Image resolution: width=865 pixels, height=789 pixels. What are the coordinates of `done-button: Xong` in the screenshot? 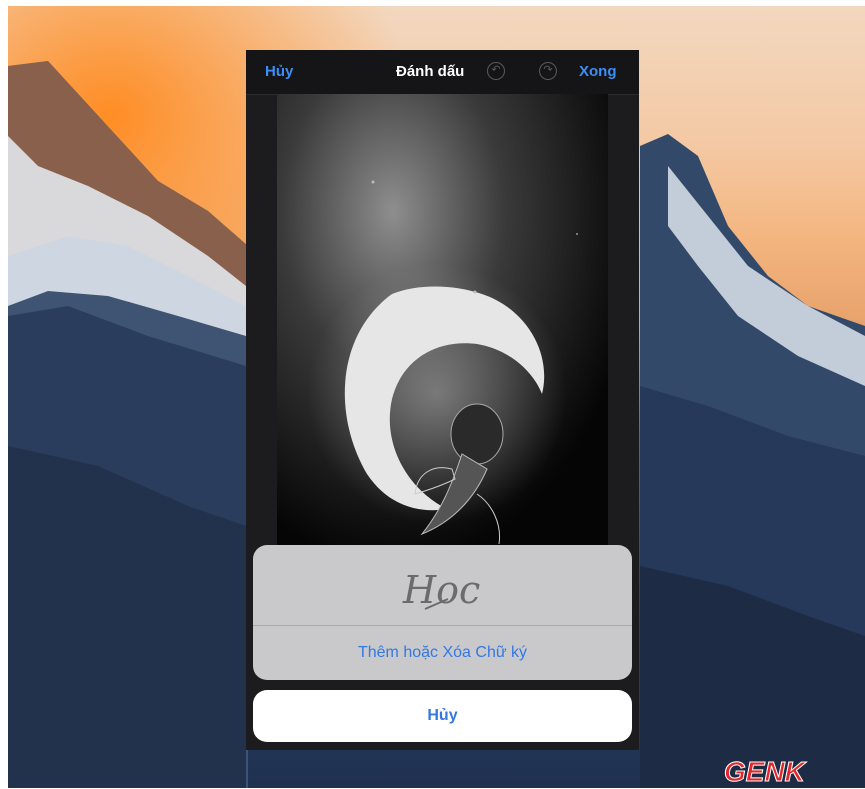 It's located at (598, 71).